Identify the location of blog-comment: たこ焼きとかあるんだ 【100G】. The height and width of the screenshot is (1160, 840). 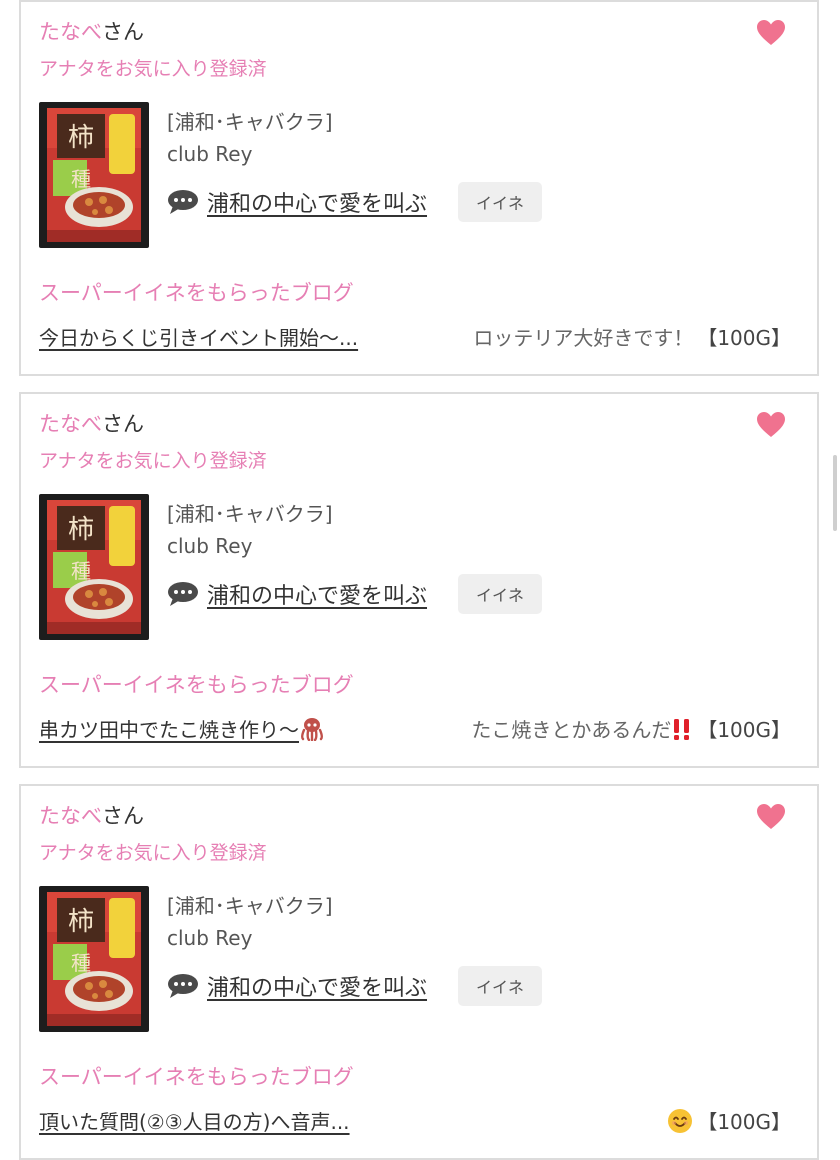
(631, 728).